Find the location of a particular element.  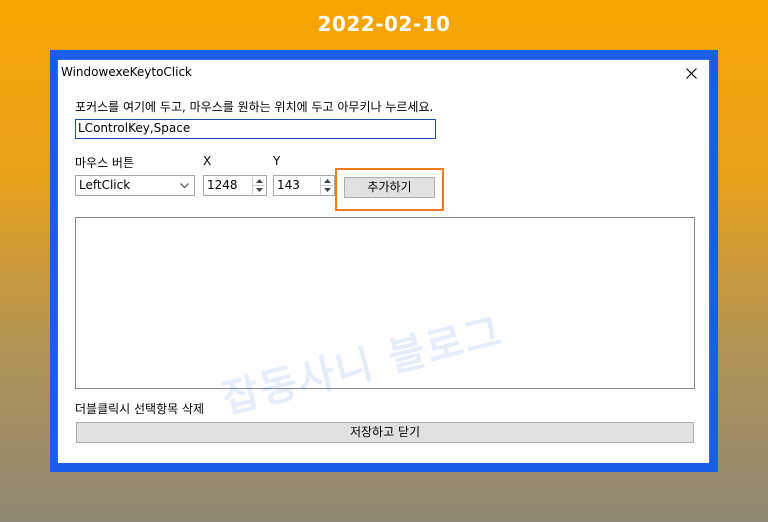

close-icon is located at coordinates (691, 73).